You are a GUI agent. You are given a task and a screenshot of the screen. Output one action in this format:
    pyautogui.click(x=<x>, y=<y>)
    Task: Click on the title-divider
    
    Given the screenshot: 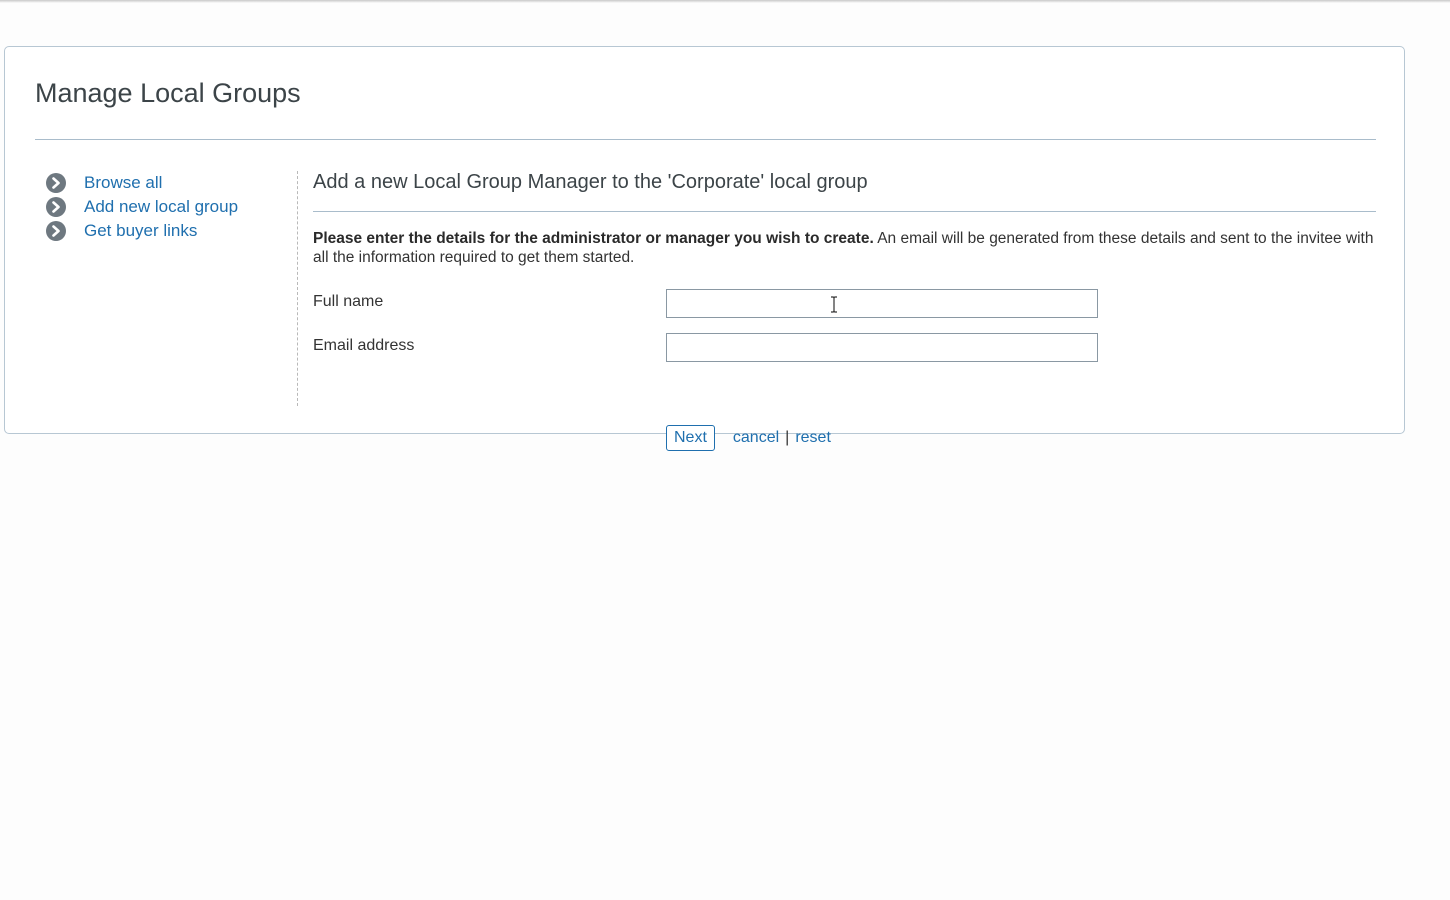 What is the action you would take?
    pyautogui.click(x=705, y=139)
    